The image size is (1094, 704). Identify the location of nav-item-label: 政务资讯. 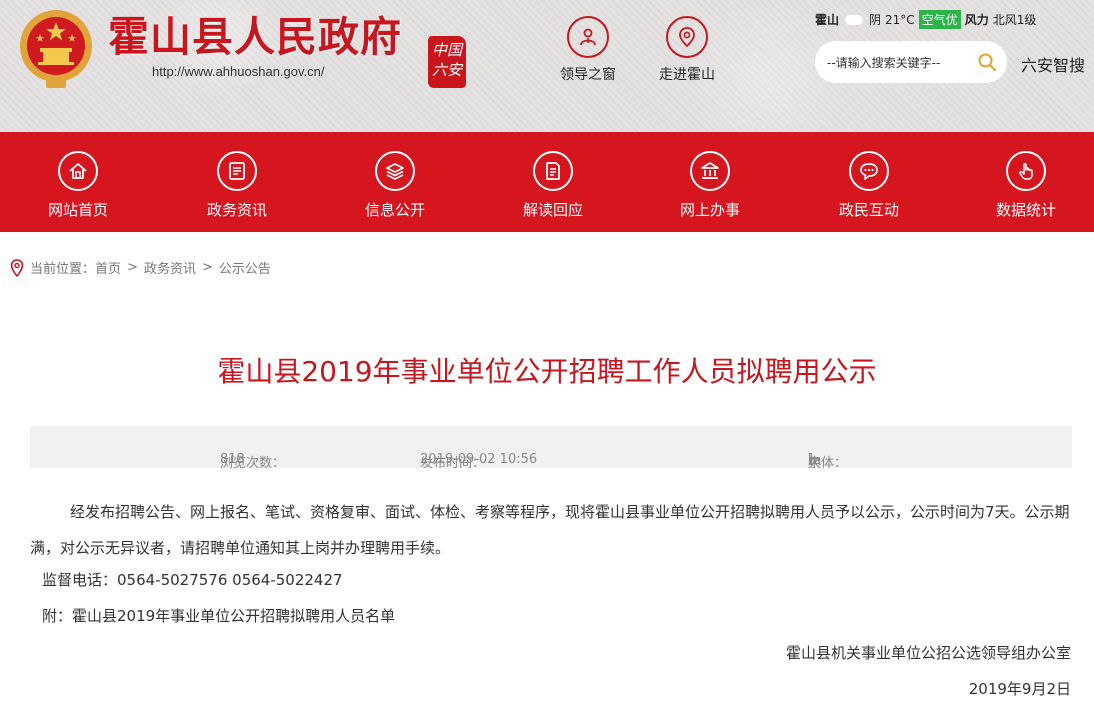
(236, 210).